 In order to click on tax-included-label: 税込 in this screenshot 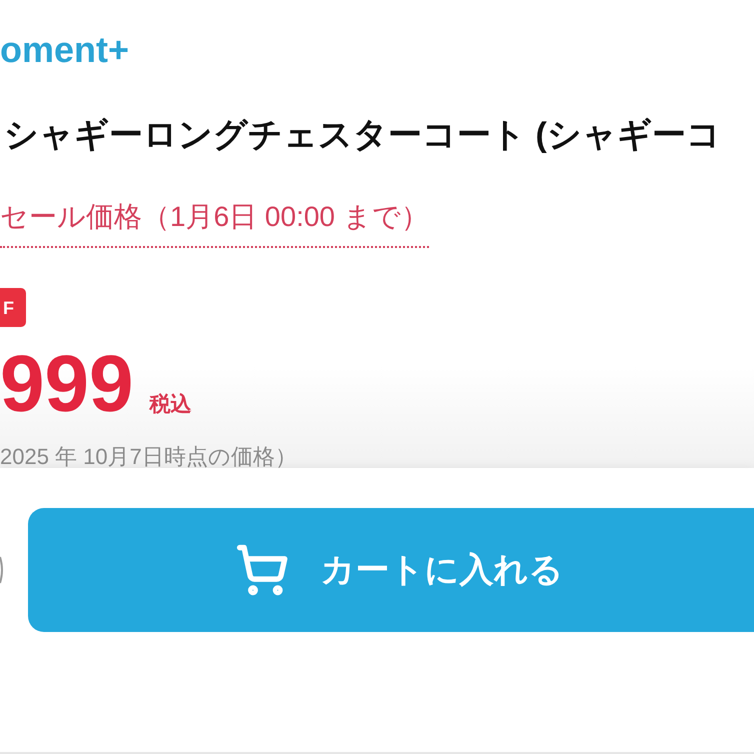, I will do `click(170, 404)`.